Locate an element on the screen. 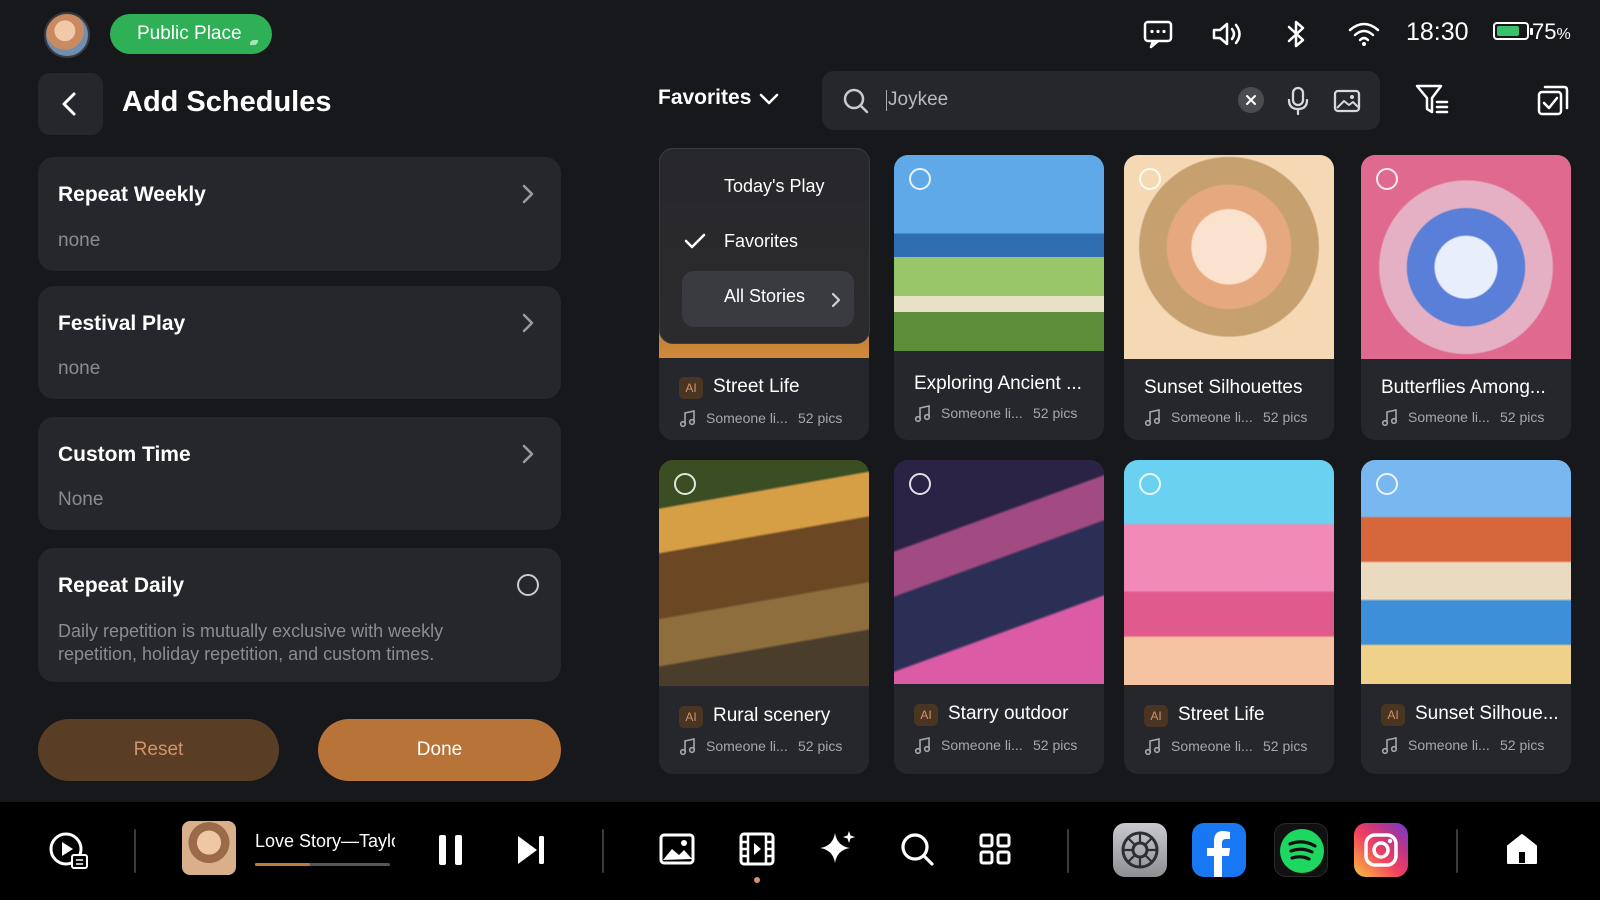 The height and width of the screenshot is (900, 1600). back-button is located at coordinates (70, 104).